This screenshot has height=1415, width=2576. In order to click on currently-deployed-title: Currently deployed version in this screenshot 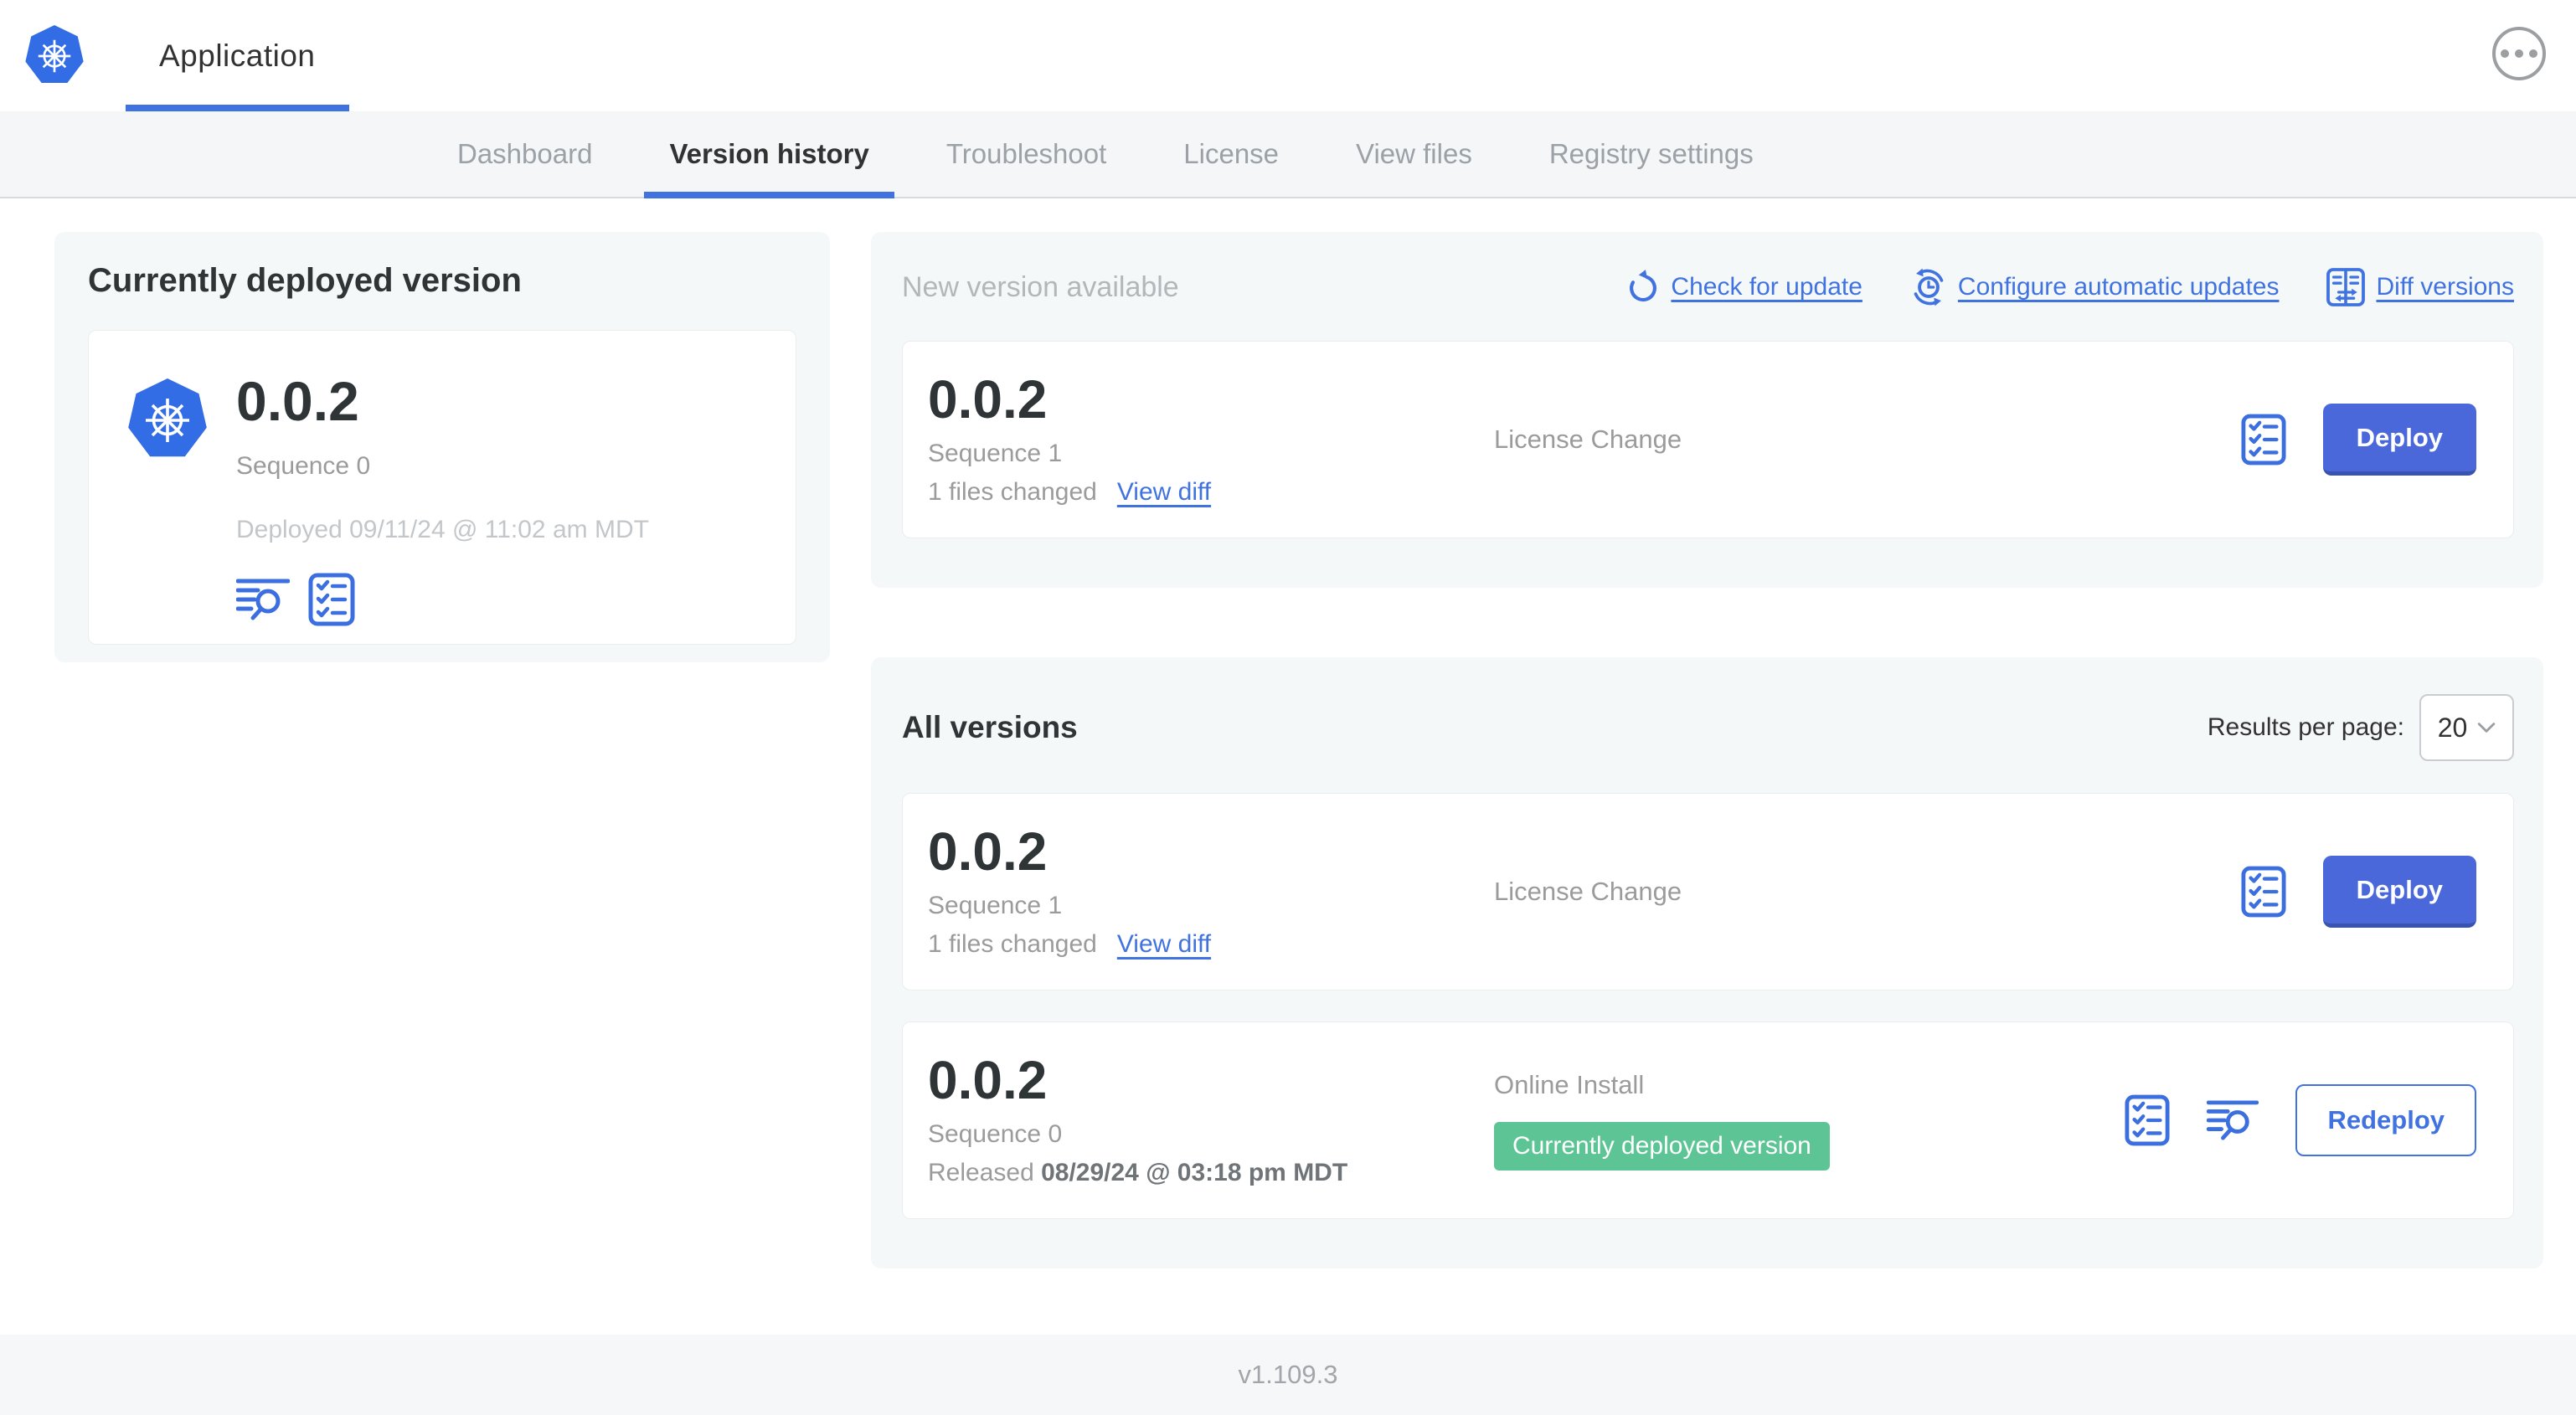, I will do `click(305, 280)`.